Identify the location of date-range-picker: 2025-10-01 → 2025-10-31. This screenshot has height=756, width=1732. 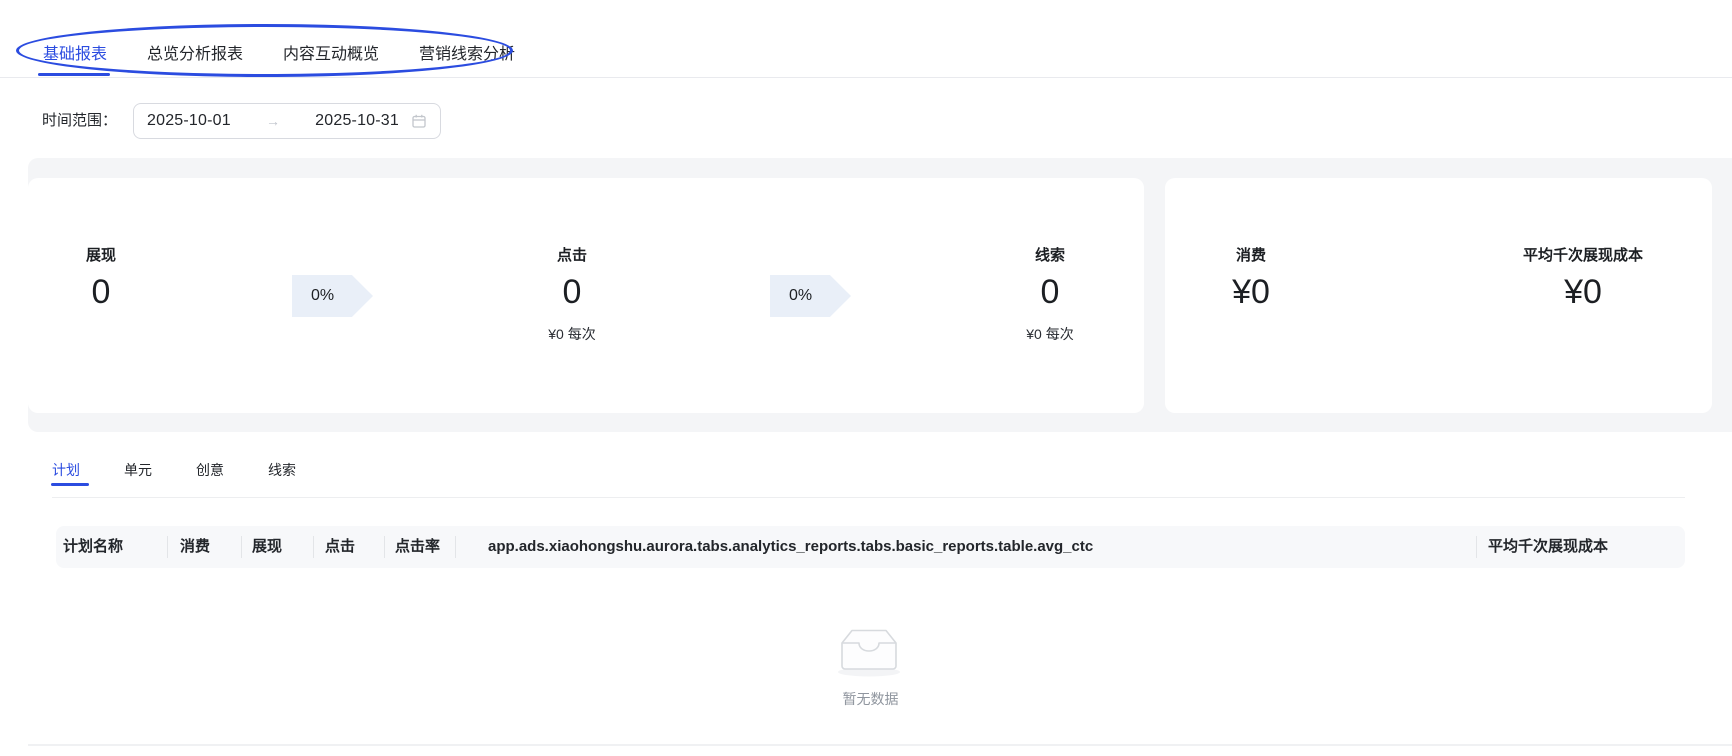
(287, 121).